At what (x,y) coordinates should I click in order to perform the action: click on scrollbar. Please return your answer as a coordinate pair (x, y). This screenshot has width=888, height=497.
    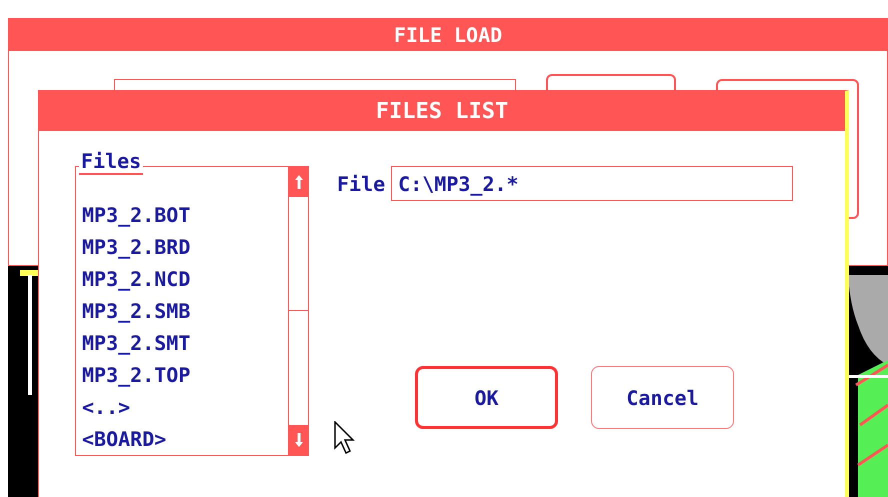
    Looking at the image, I should click on (298, 311).